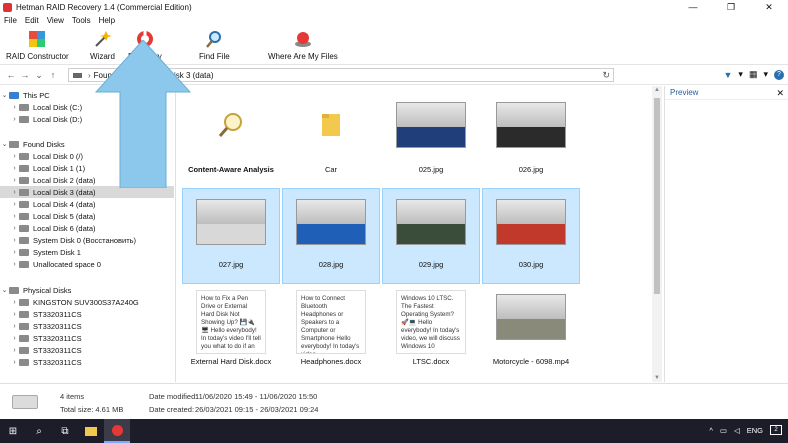  I want to click on file-tile: Motorcycle - 6098.mp4, so click(531, 332).